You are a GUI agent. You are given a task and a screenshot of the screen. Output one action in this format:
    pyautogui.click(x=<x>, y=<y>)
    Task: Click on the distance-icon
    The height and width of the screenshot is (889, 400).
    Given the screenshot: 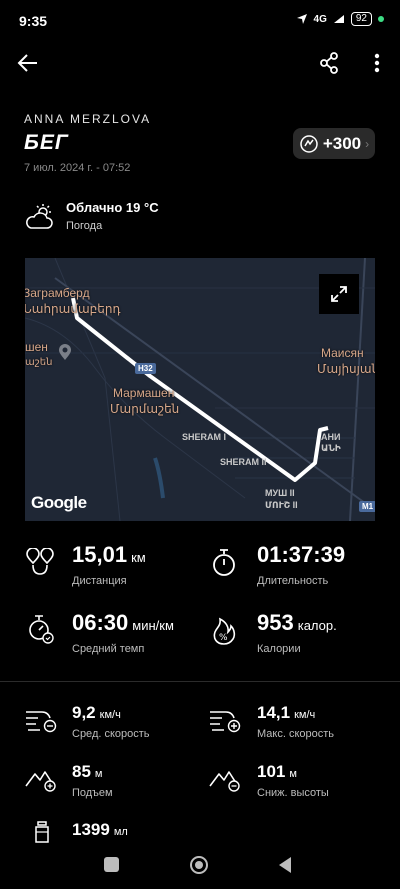 What is the action you would take?
    pyautogui.click(x=40, y=564)
    